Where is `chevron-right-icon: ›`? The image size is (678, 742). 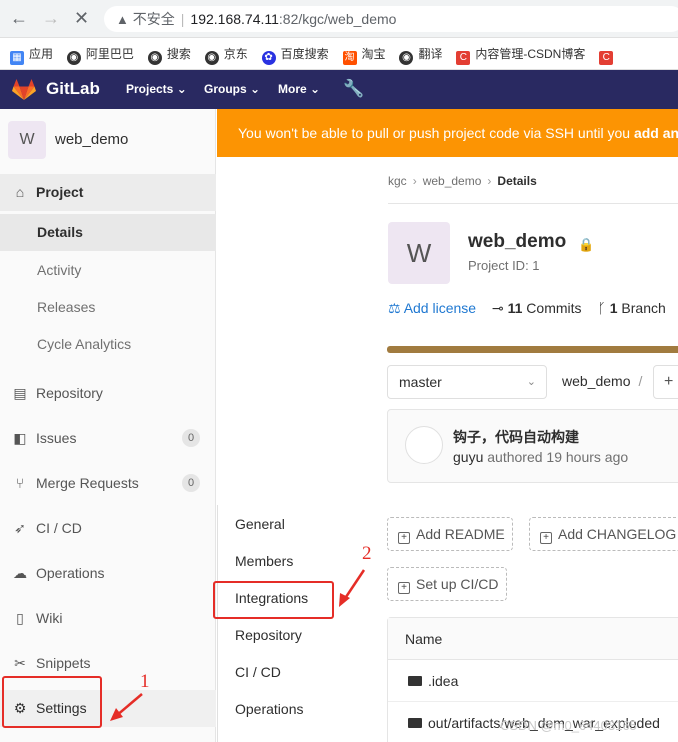 chevron-right-icon: › is located at coordinates (414, 181).